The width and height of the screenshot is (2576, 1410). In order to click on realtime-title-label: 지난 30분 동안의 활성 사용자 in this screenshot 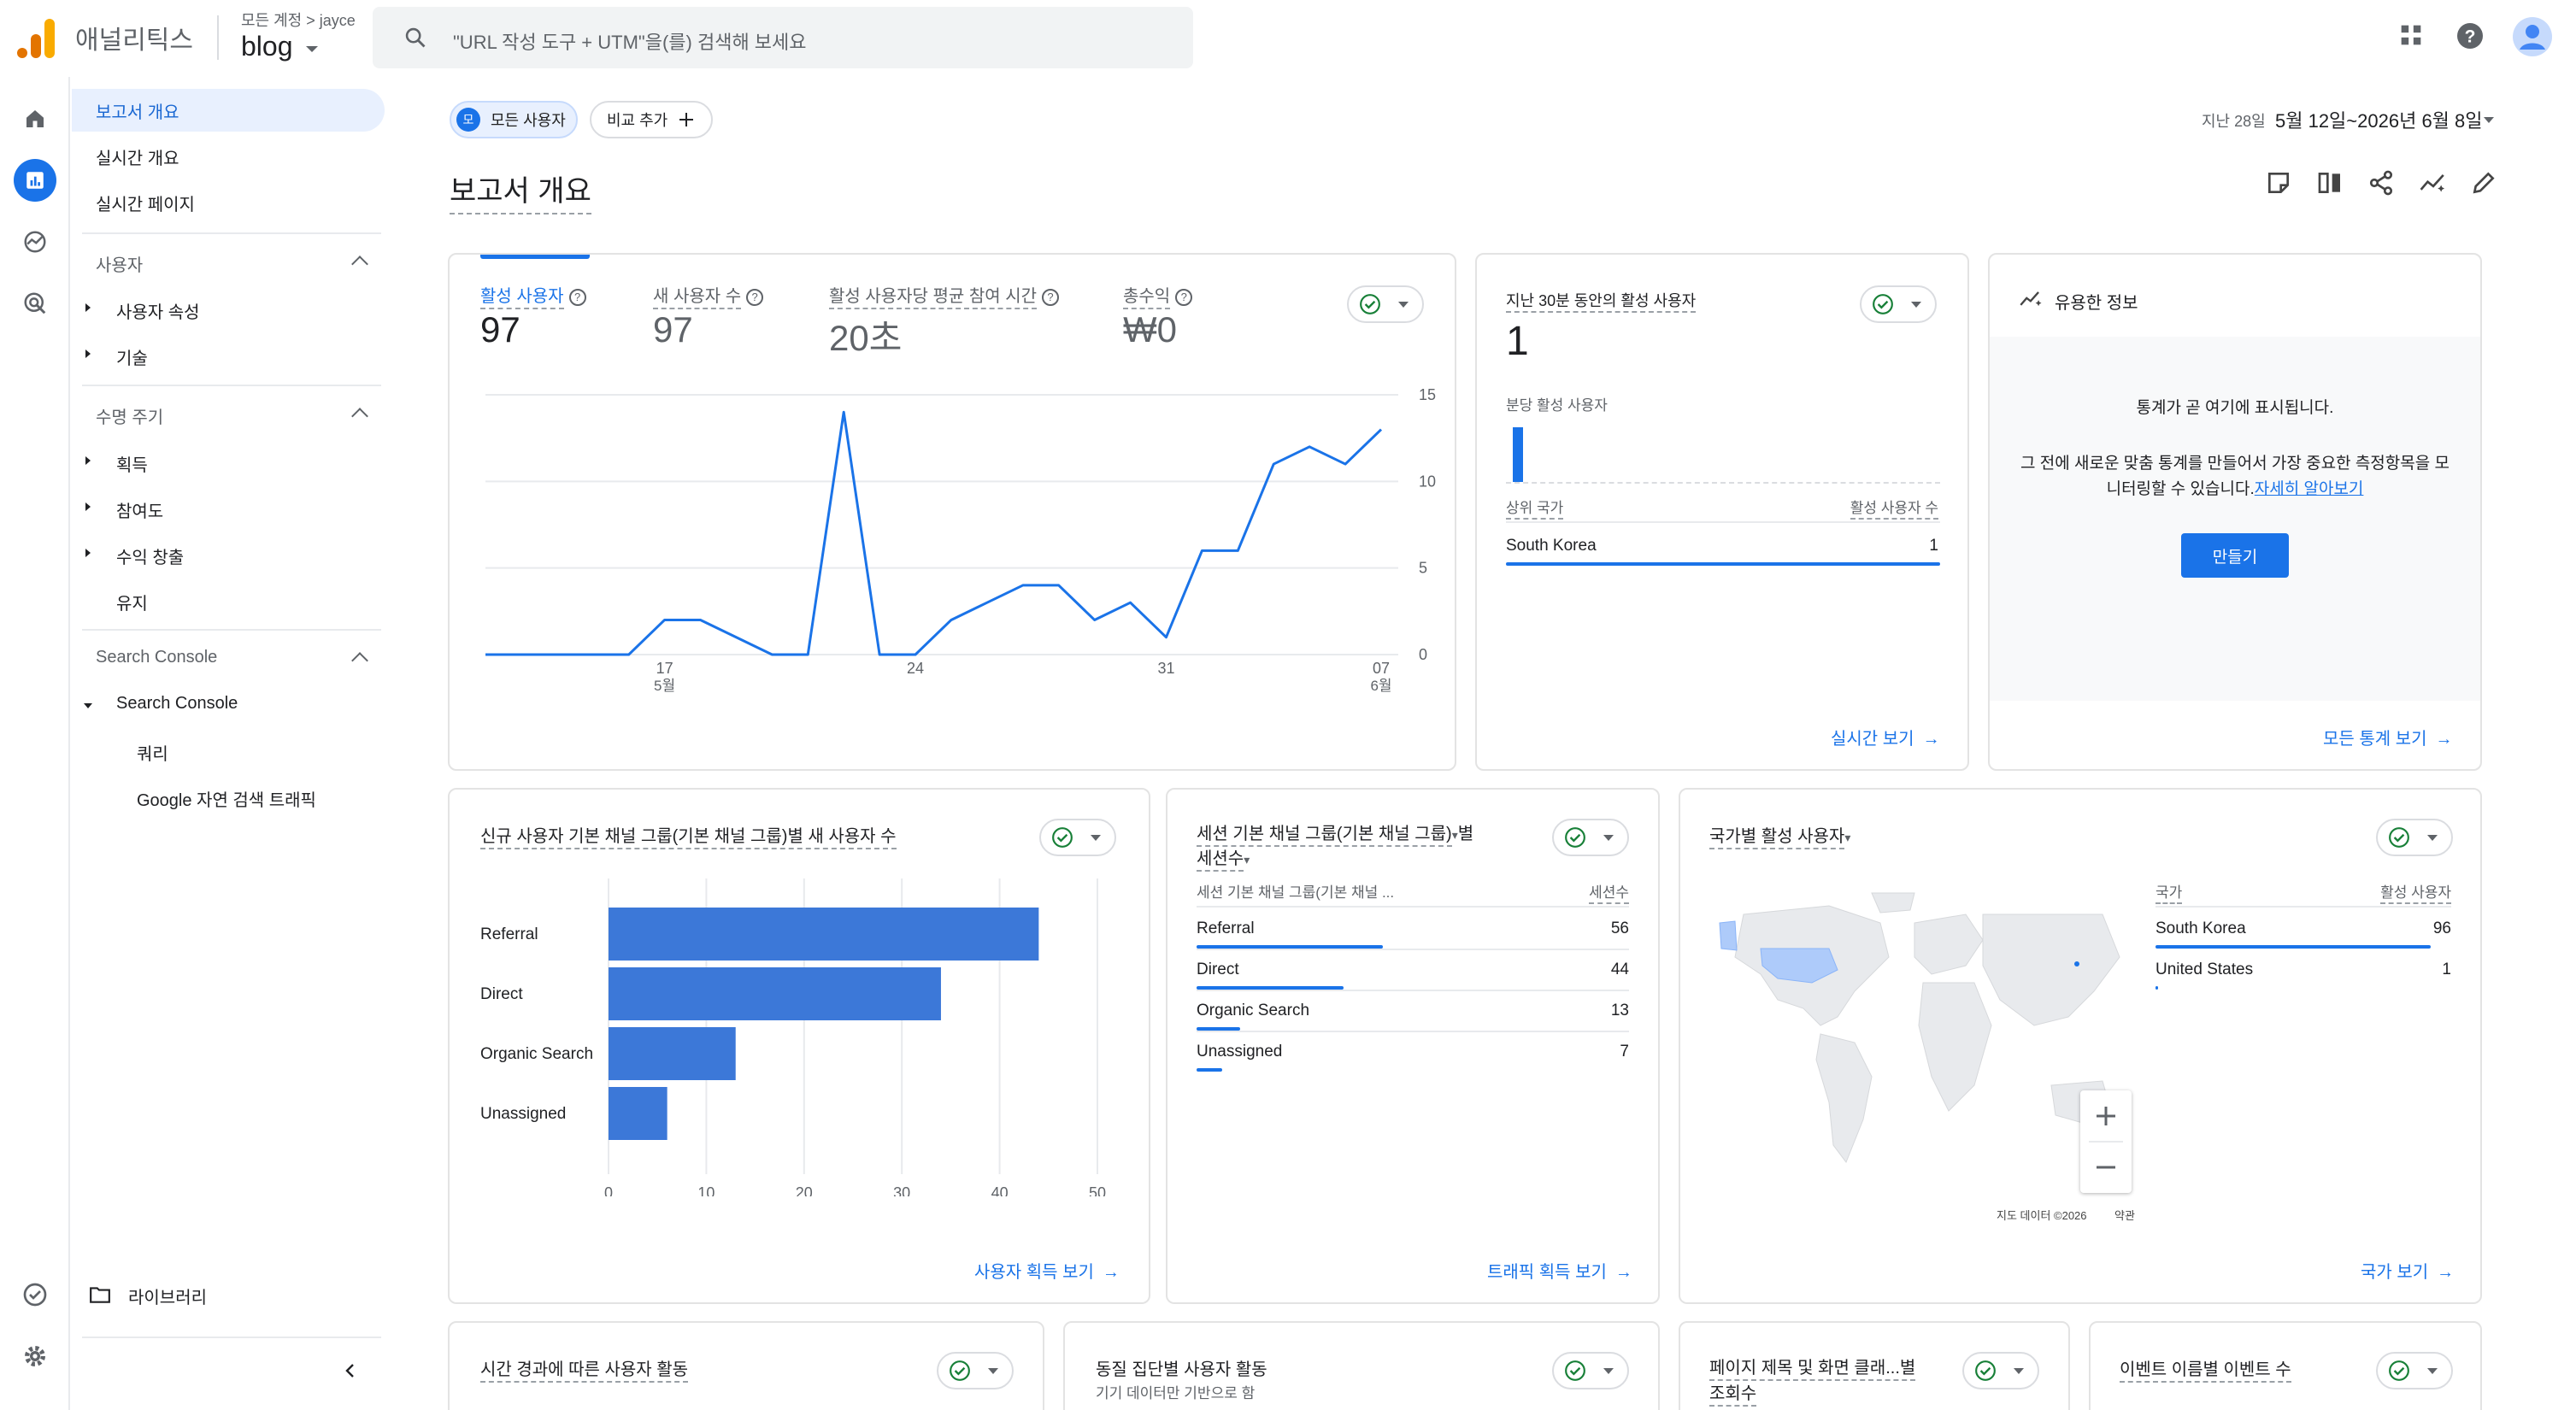, I will do `click(1601, 302)`.